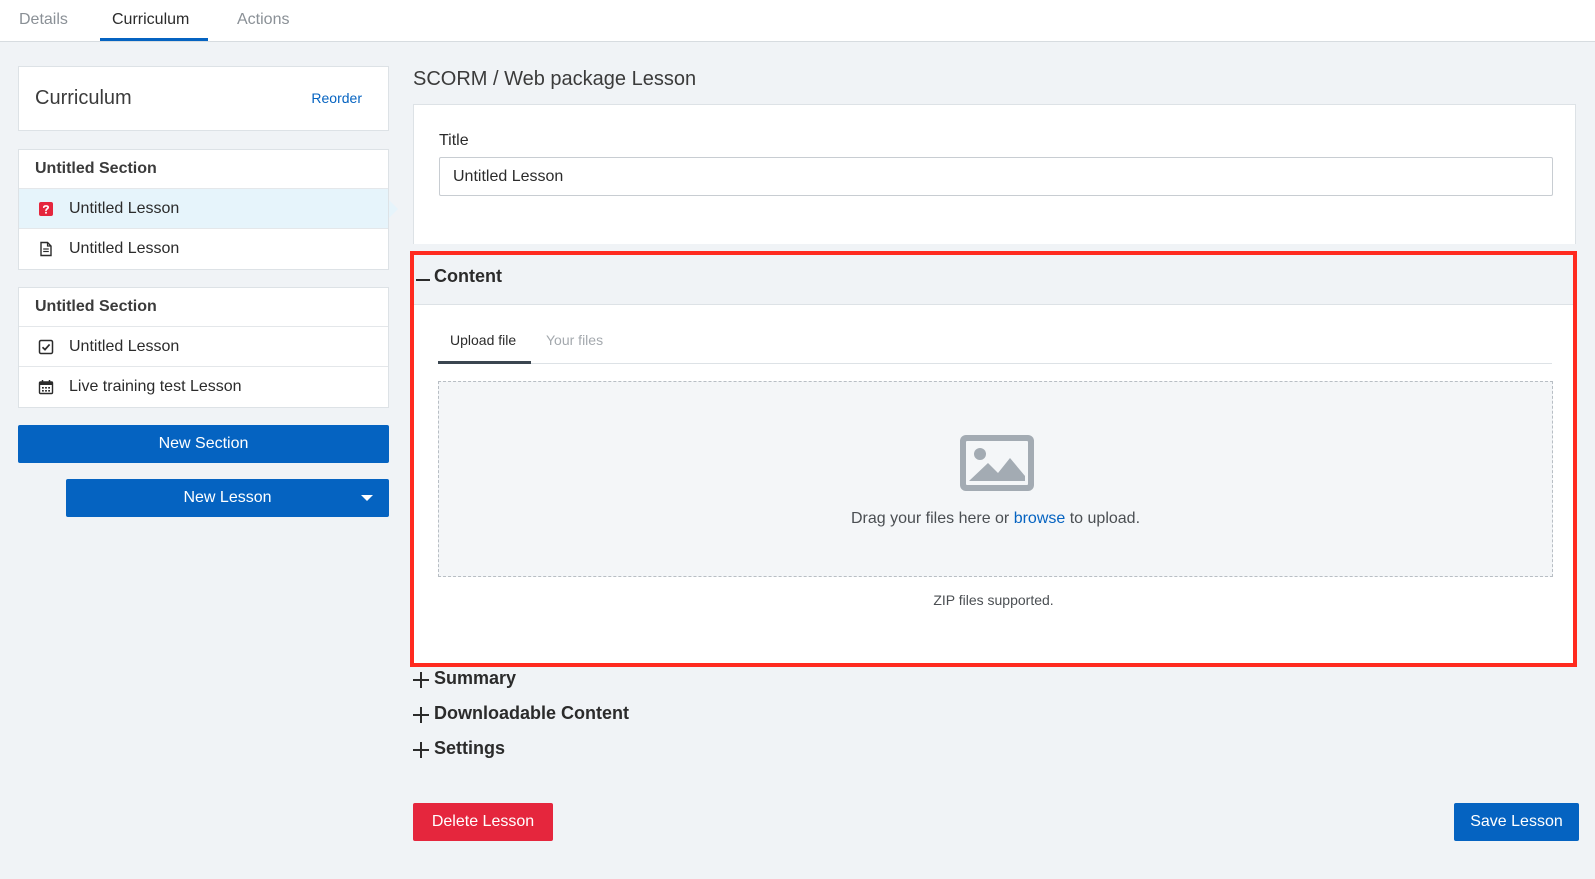  What do you see at coordinates (150, 21) in the screenshot?
I see `tab-curriculum: Curriculum` at bounding box center [150, 21].